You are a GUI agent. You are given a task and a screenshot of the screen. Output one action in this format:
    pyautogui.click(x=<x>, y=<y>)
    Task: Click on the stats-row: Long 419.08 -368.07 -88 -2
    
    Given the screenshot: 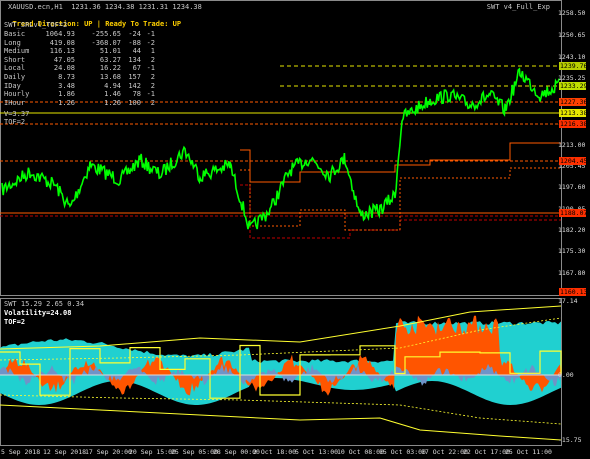 What is the action you would take?
    pyautogui.click(x=79, y=43)
    